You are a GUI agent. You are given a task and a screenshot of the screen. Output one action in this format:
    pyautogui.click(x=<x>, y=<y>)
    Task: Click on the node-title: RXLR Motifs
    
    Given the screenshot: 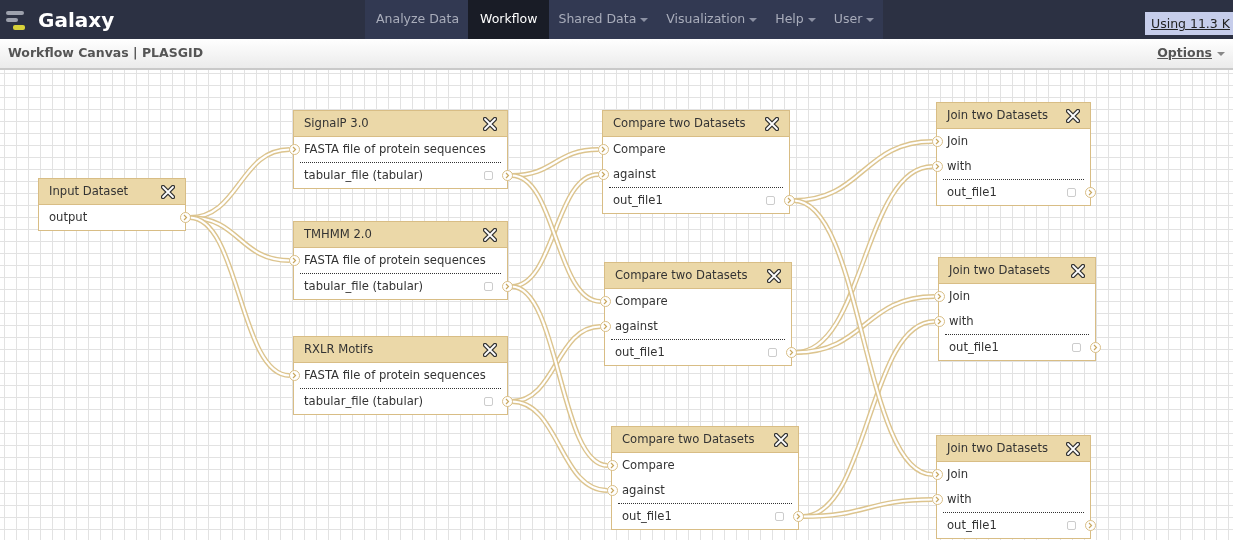 What is the action you would take?
    pyautogui.click(x=339, y=349)
    